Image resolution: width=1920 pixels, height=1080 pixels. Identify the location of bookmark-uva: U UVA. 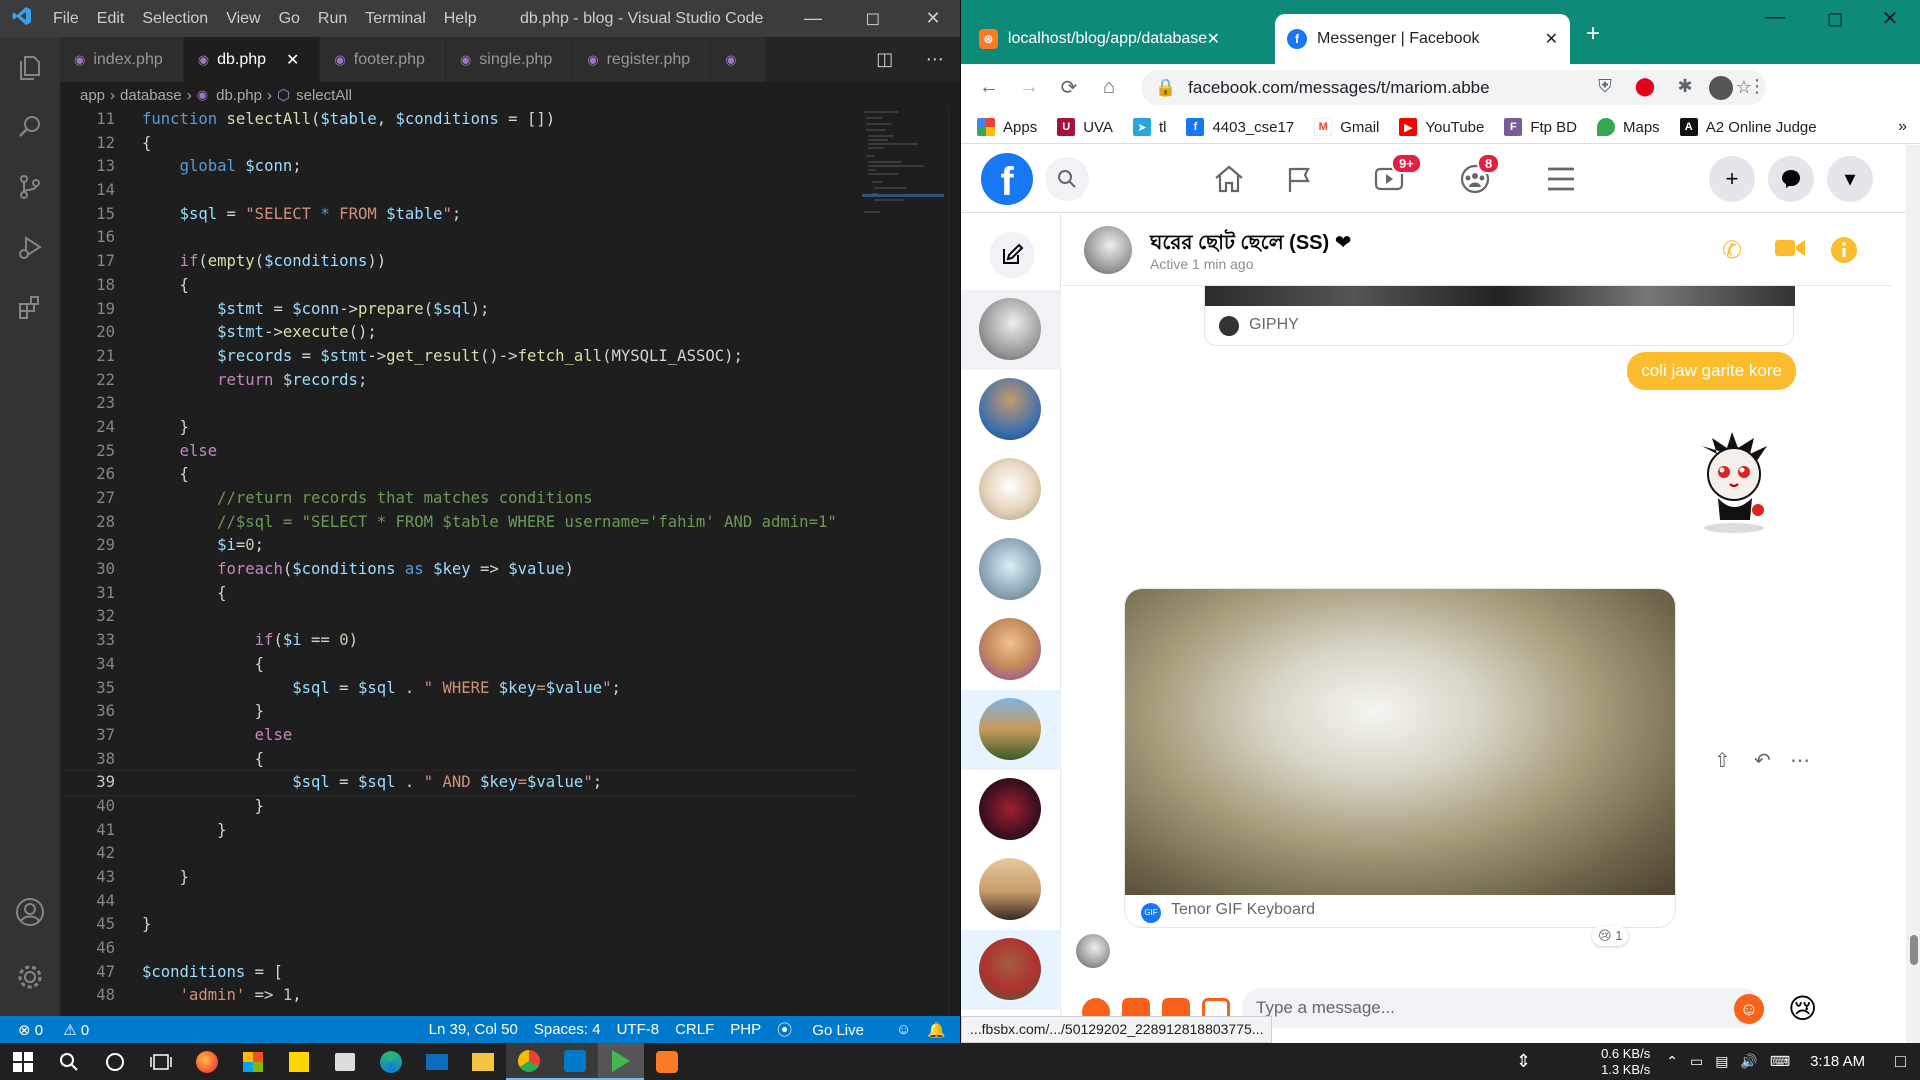
(1085, 127).